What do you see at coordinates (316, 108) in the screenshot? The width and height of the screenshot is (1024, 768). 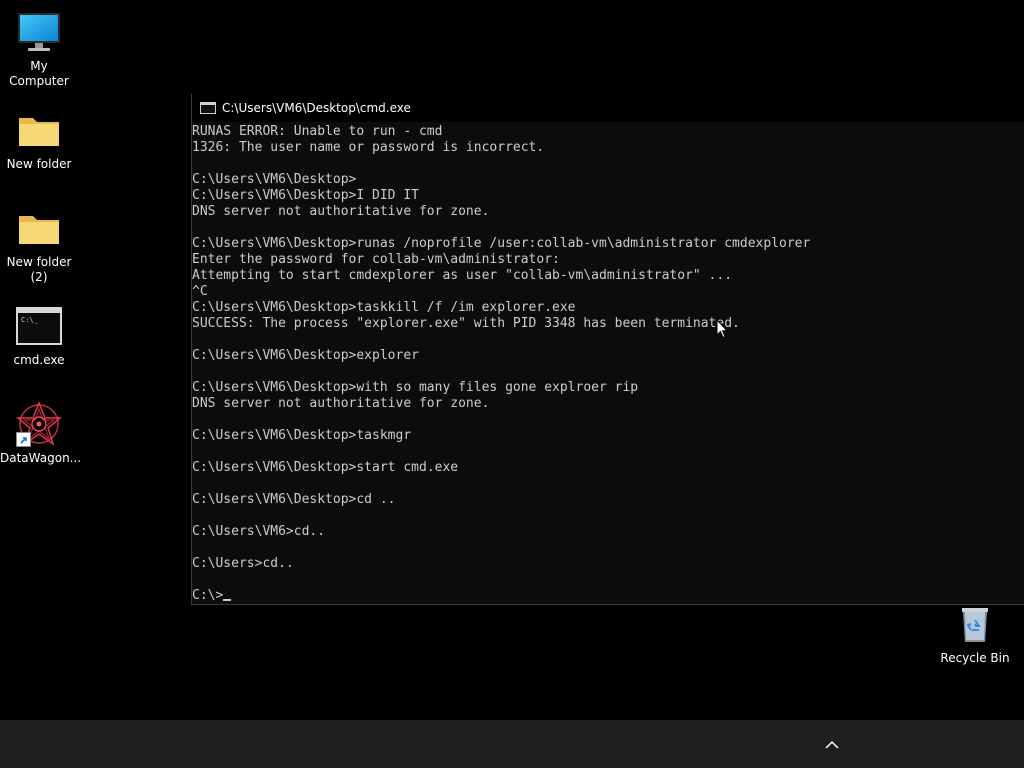 I see `console-title: C:\Users\VM6\Desktop\cmd.exe` at bounding box center [316, 108].